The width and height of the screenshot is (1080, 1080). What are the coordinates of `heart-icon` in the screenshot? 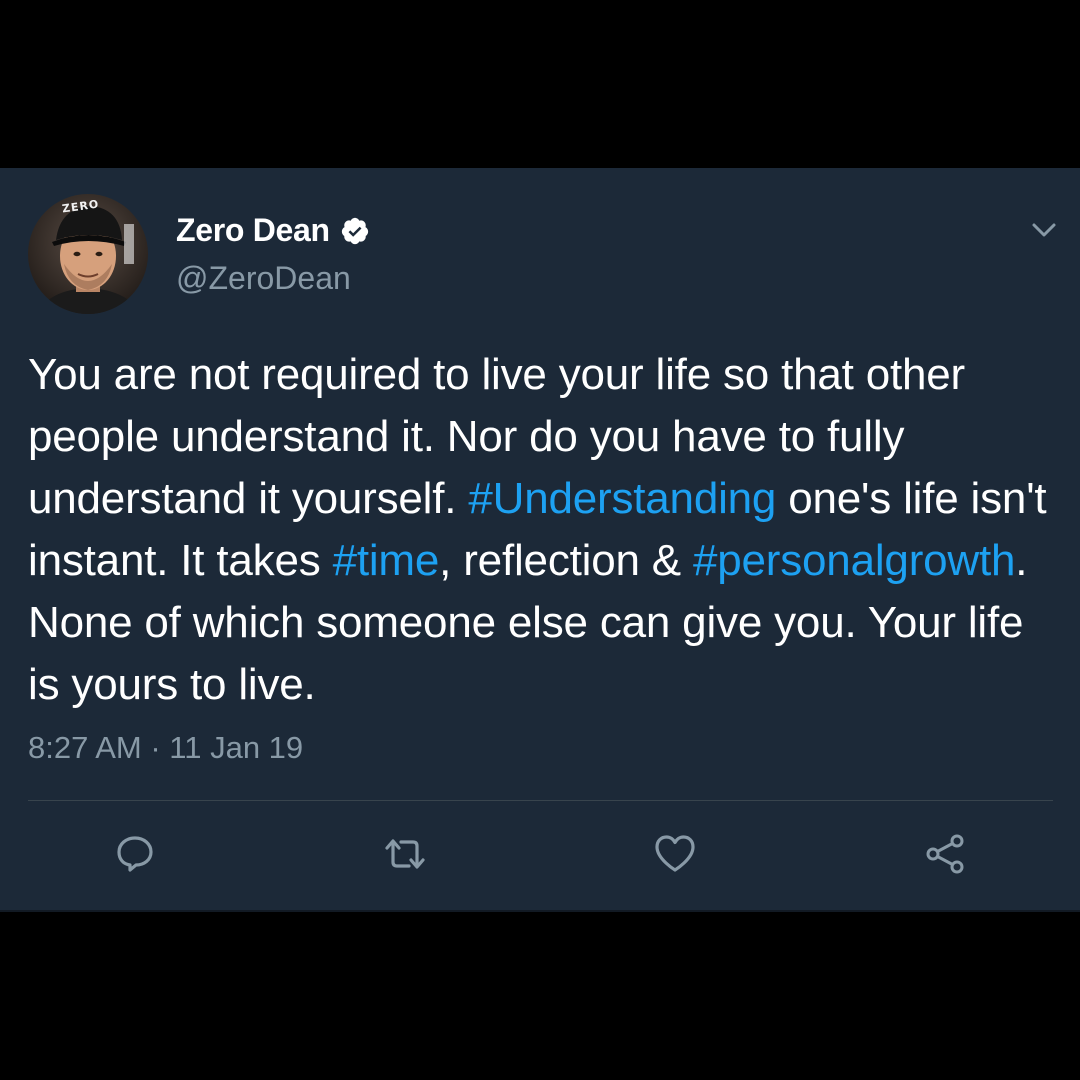 It's located at (675, 853).